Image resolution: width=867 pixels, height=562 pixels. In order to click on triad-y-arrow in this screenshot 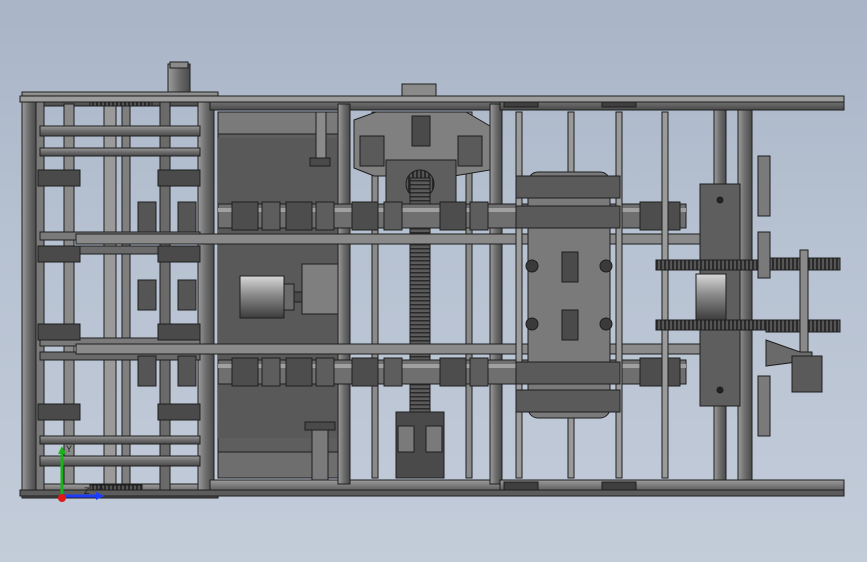, I will do `click(62, 450)`.